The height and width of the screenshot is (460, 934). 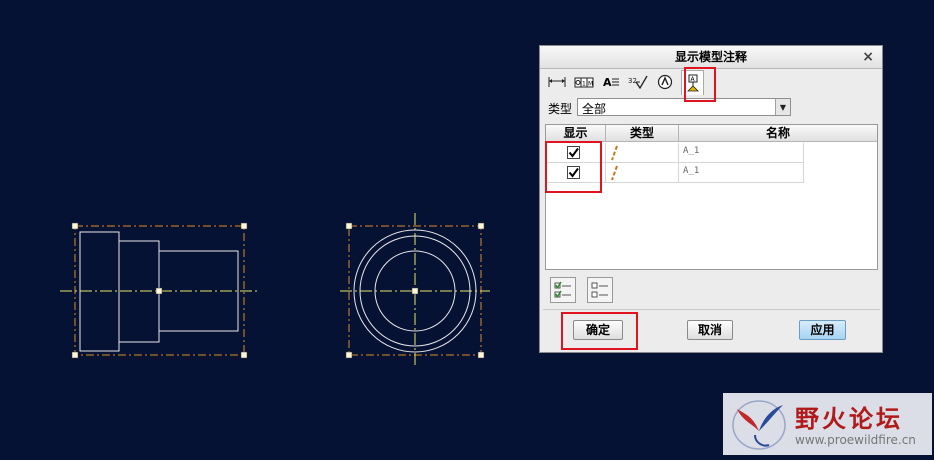 I want to click on column-header-name: 名称, so click(x=778, y=133).